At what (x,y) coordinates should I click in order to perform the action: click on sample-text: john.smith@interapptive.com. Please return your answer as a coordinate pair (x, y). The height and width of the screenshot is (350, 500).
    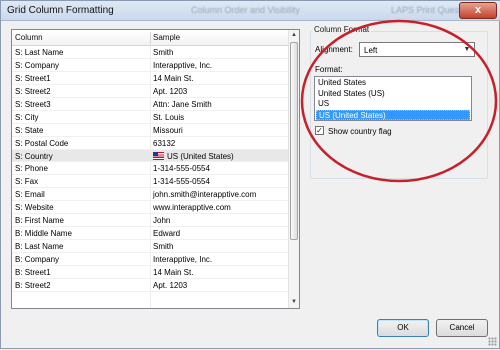
    Looking at the image, I should click on (205, 195).